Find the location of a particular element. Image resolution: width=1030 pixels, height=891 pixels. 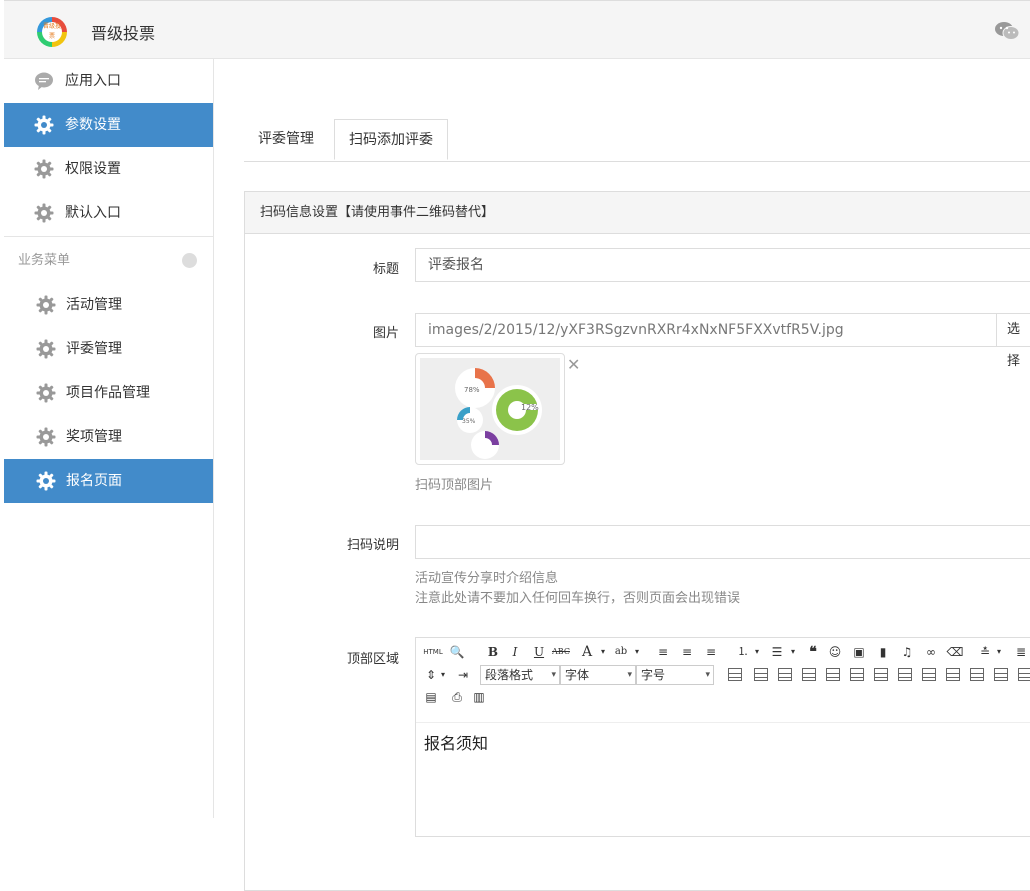

top-bar: 晋级投票 晋级投票 is located at coordinates (517, 29).